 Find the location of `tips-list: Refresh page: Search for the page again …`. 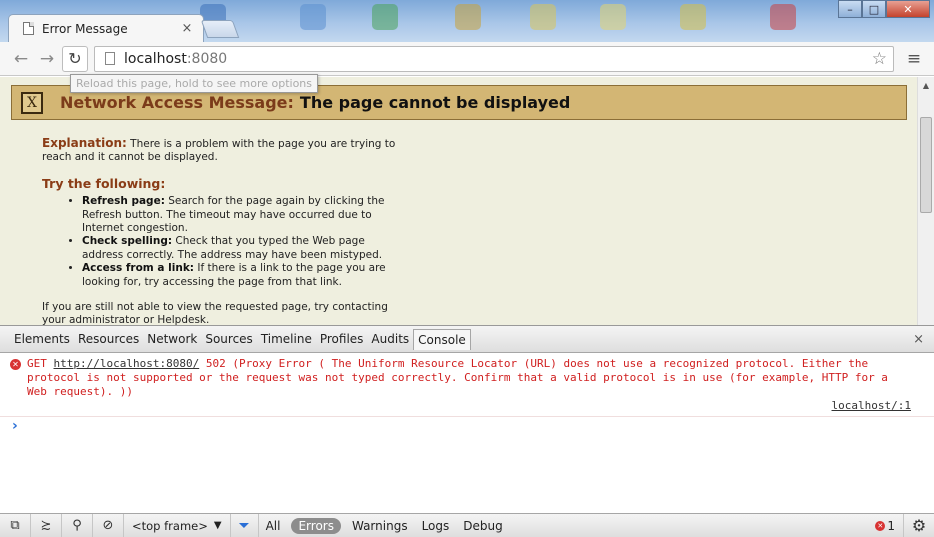

tips-list: Refresh page: Search for the page again … is located at coordinates (244, 242).